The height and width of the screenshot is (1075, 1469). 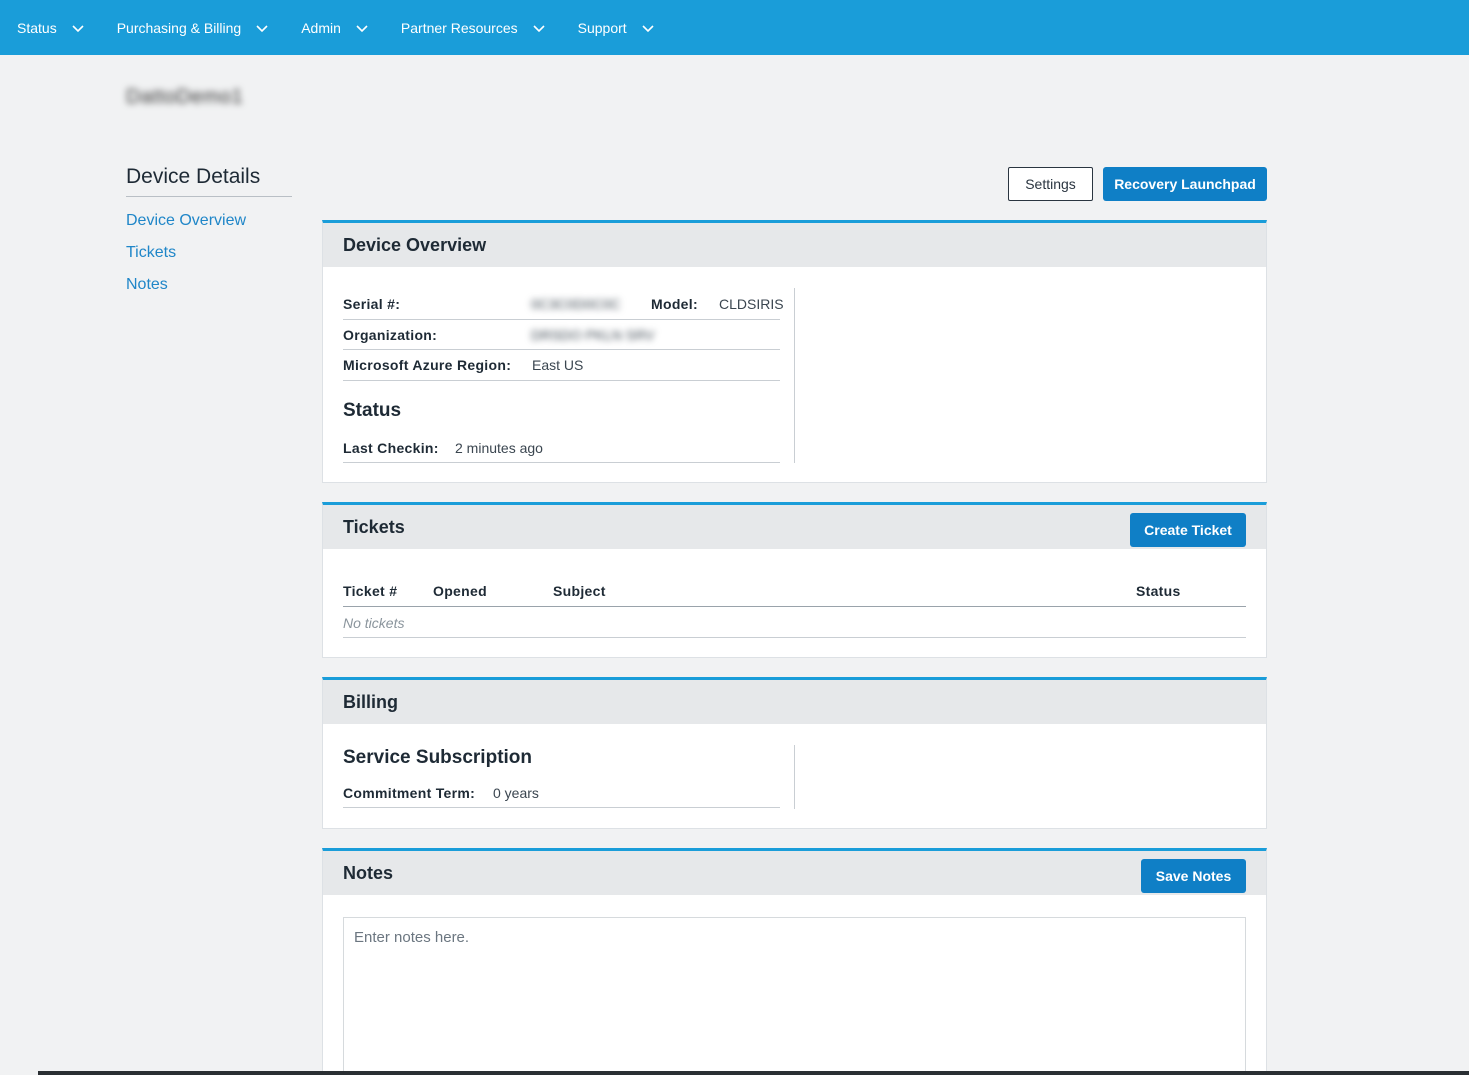 What do you see at coordinates (674, 304) in the screenshot?
I see `model-label: Model:` at bounding box center [674, 304].